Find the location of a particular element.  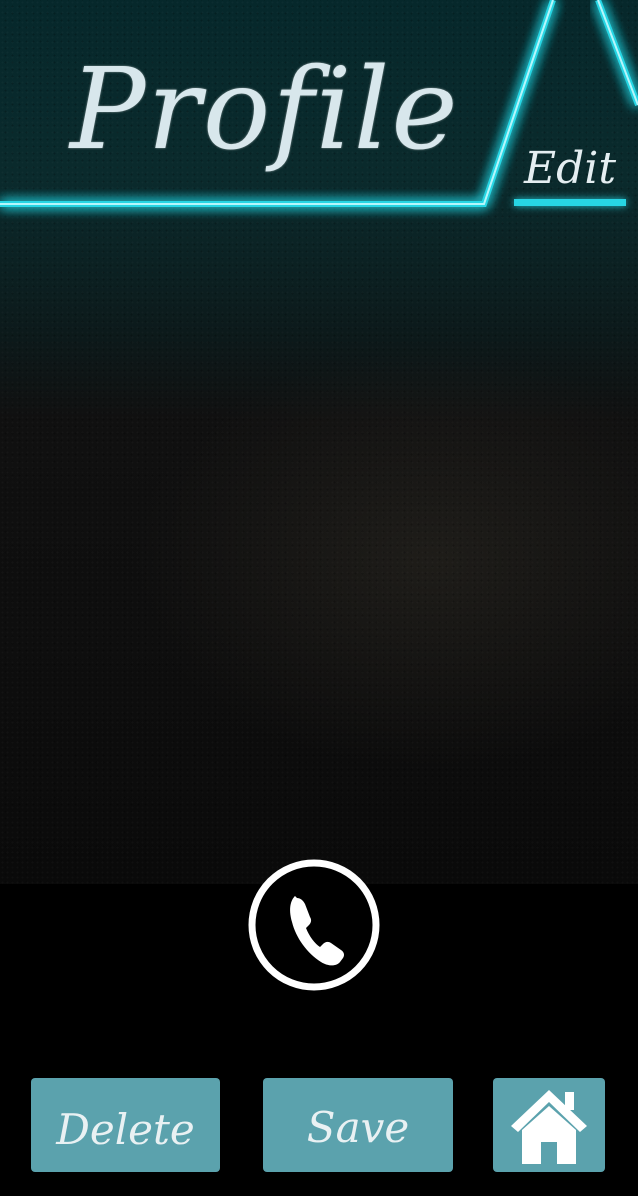

home-button is located at coordinates (549, 1125).